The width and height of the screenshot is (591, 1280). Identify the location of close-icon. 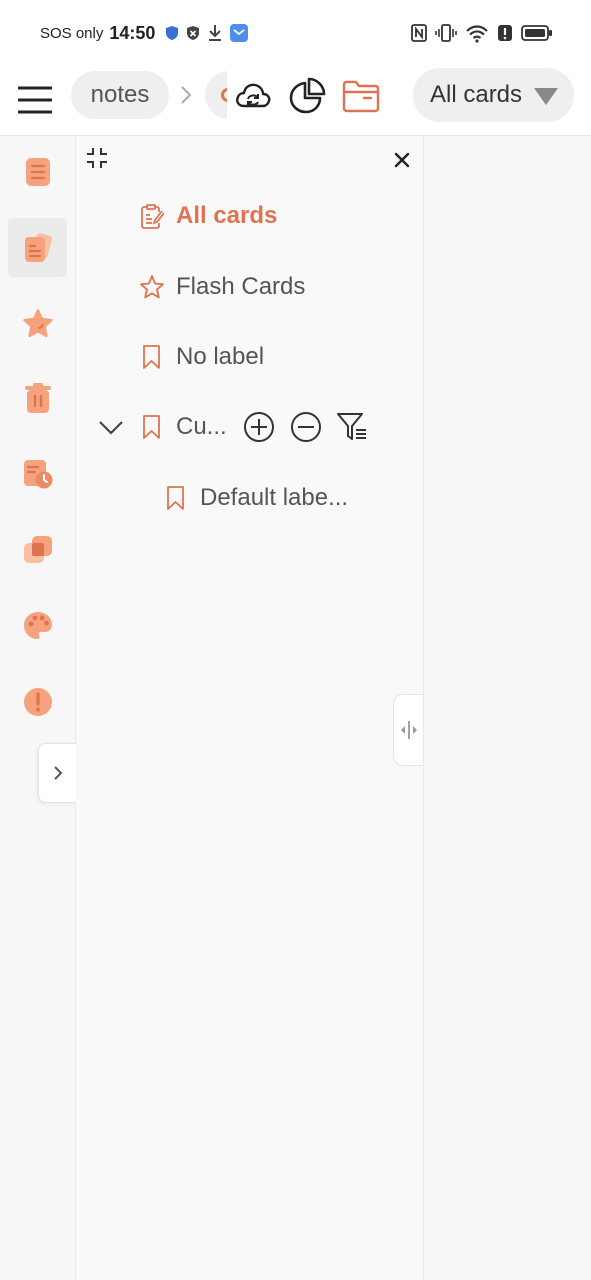
(402, 160).